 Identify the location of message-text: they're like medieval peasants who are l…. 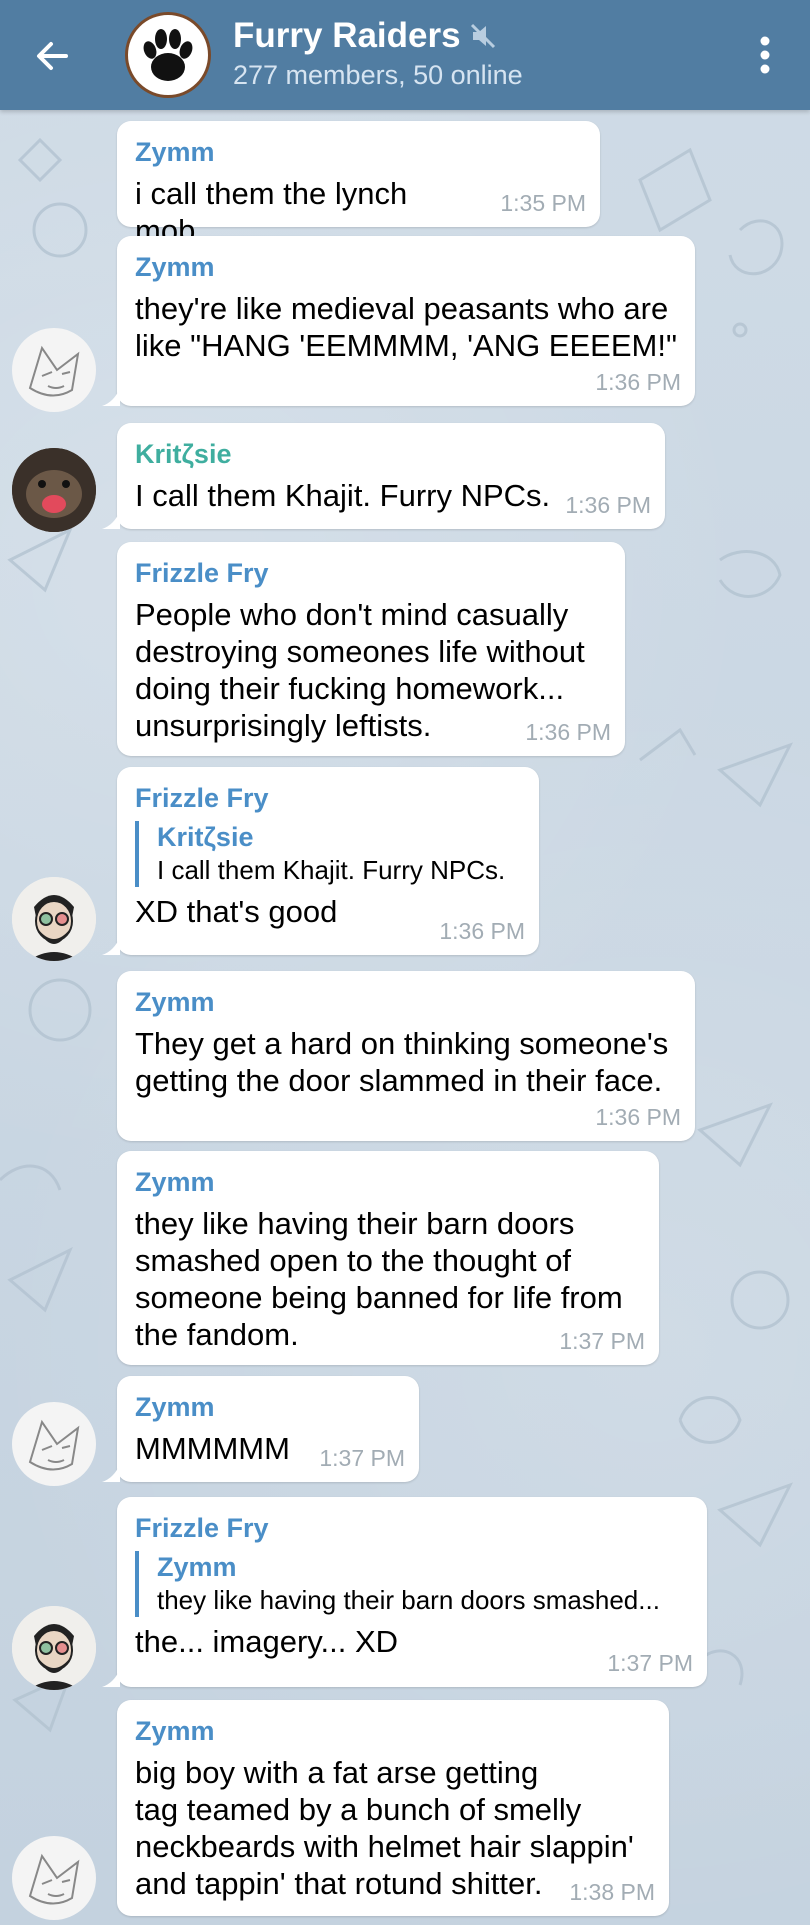
(406, 327).